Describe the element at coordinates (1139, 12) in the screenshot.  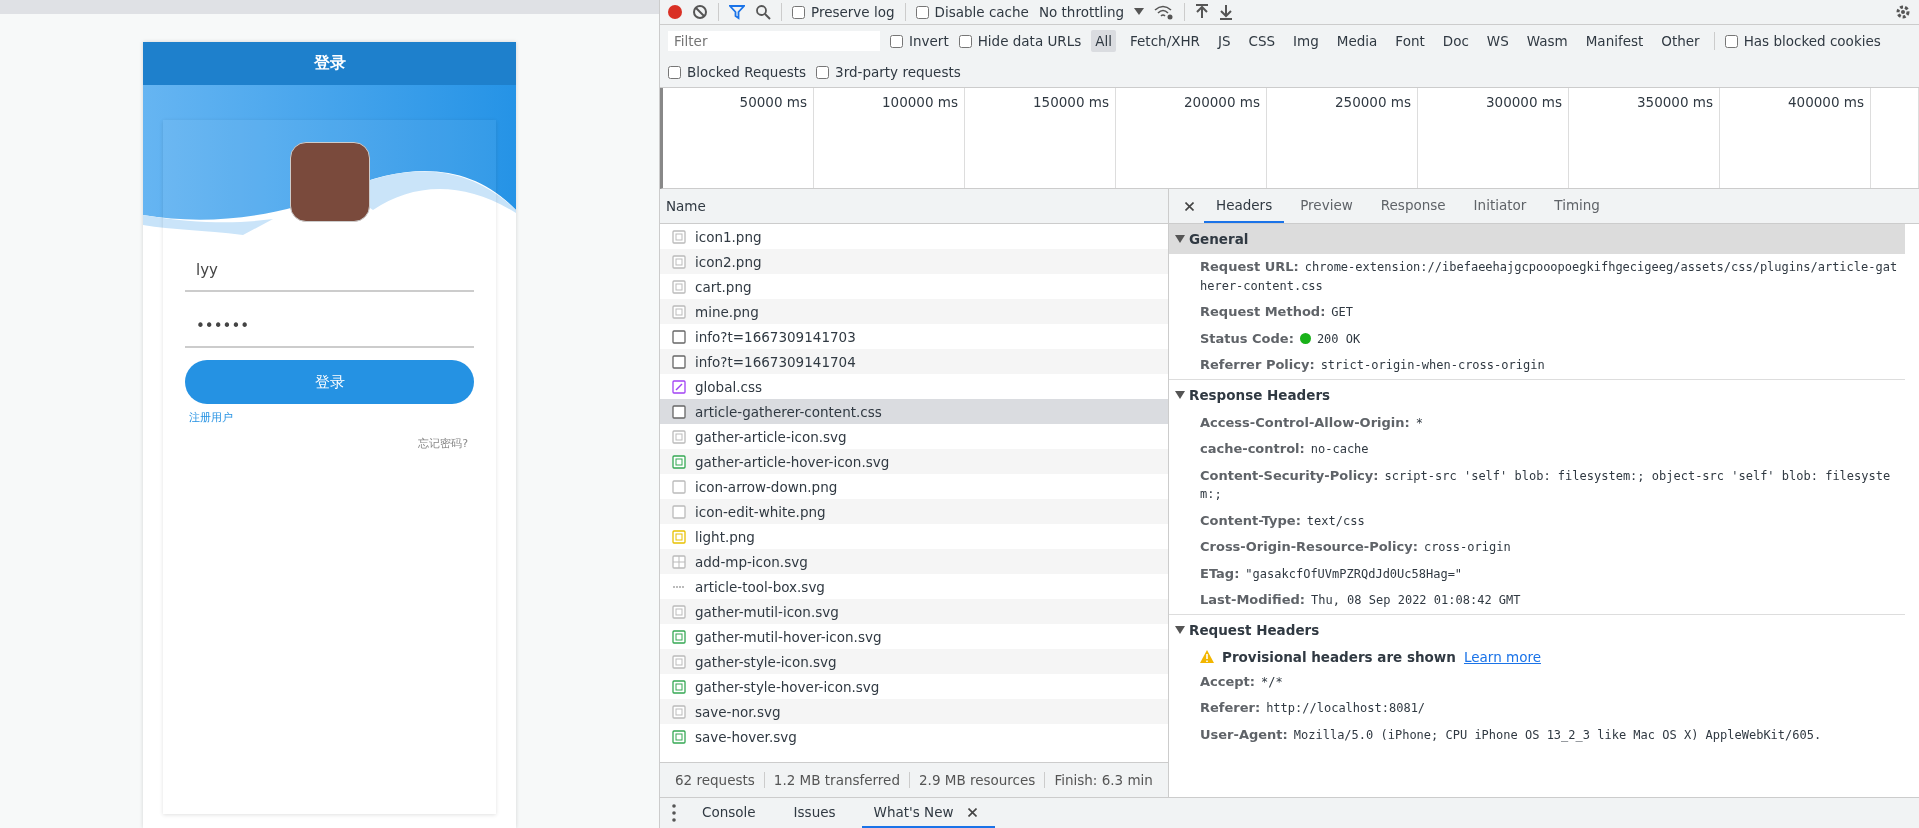
I see `caret-icon` at that location.